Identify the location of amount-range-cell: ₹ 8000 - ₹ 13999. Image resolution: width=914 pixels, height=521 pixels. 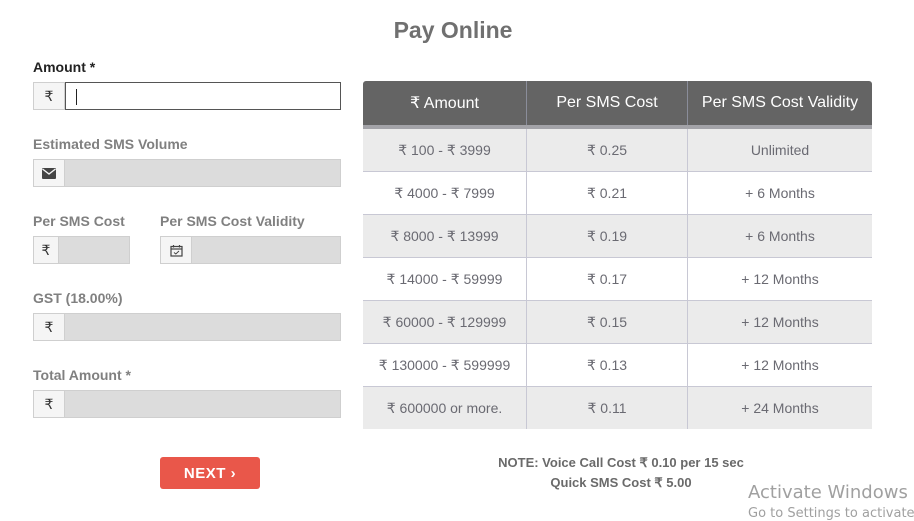
(445, 236).